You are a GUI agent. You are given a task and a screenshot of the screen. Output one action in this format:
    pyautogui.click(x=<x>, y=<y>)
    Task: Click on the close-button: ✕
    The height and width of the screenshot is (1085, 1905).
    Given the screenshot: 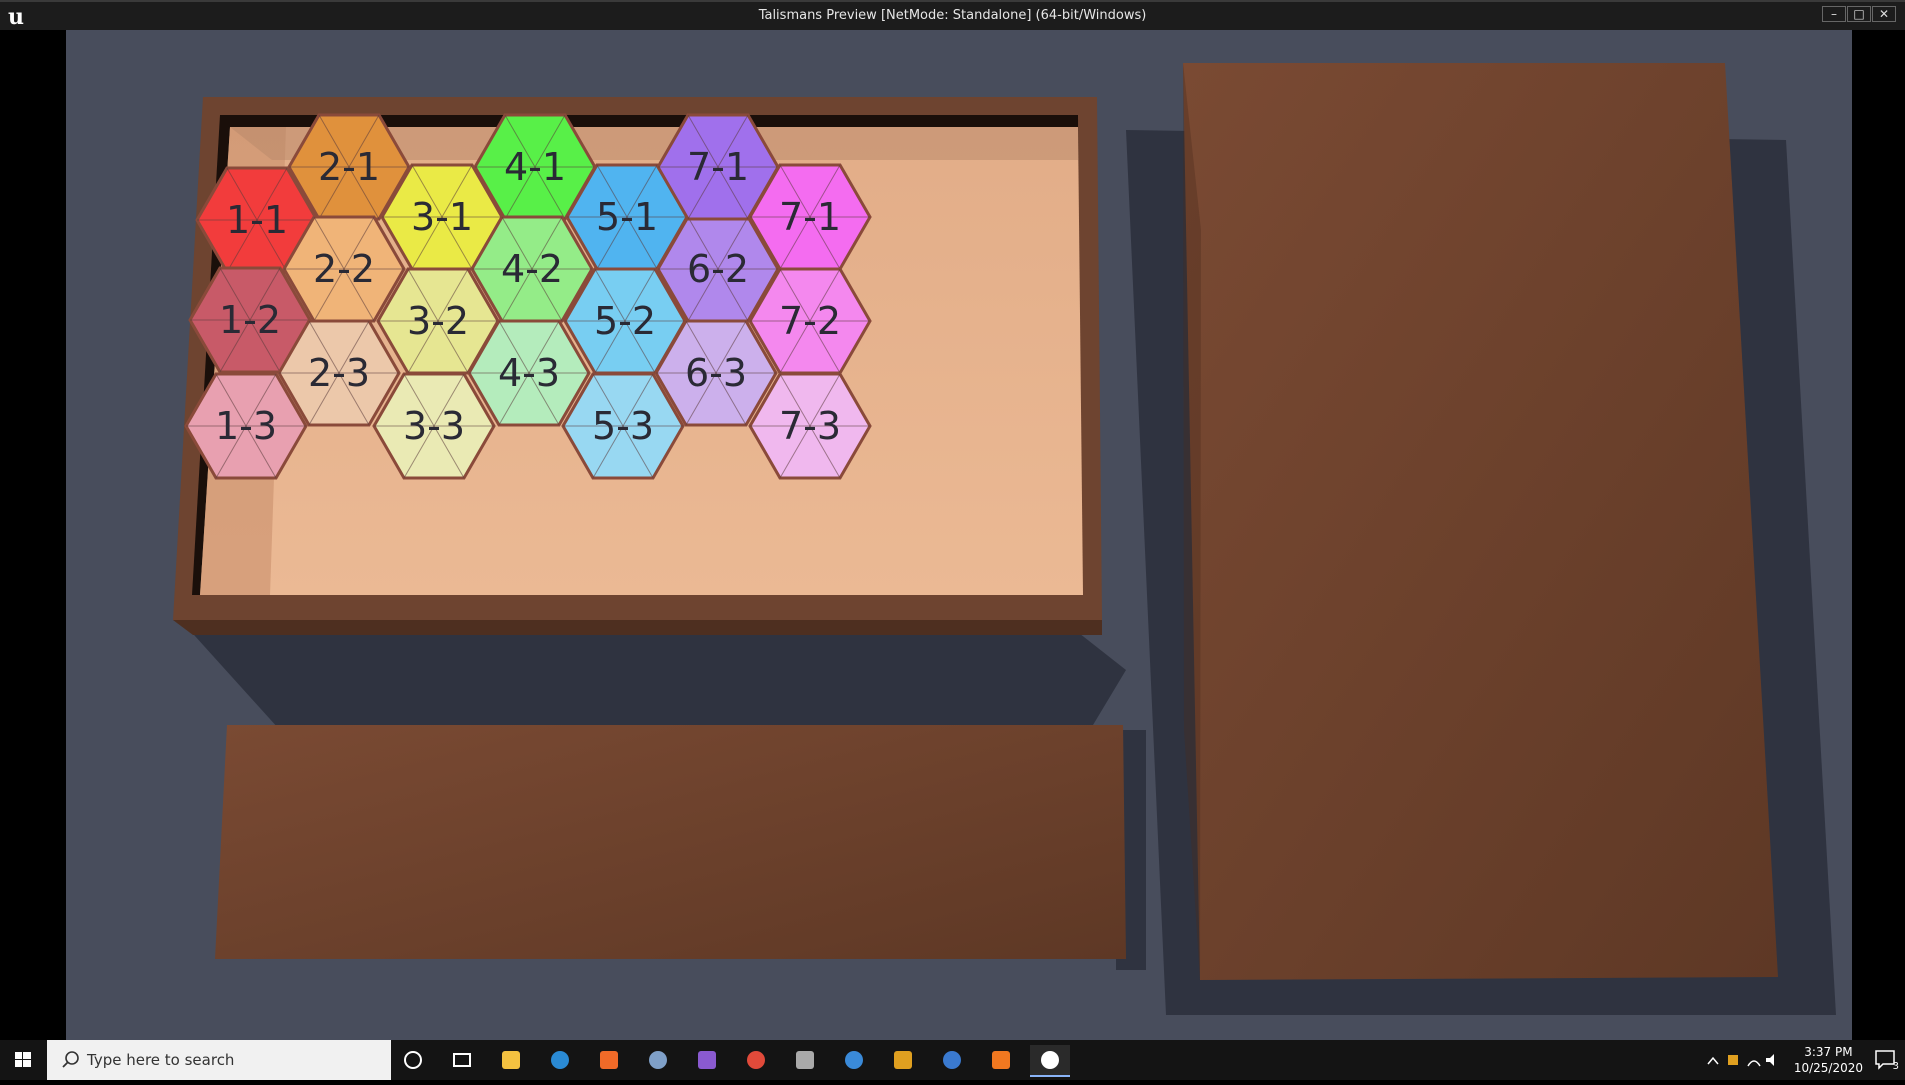 What is the action you would take?
    pyautogui.click(x=1884, y=14)
    